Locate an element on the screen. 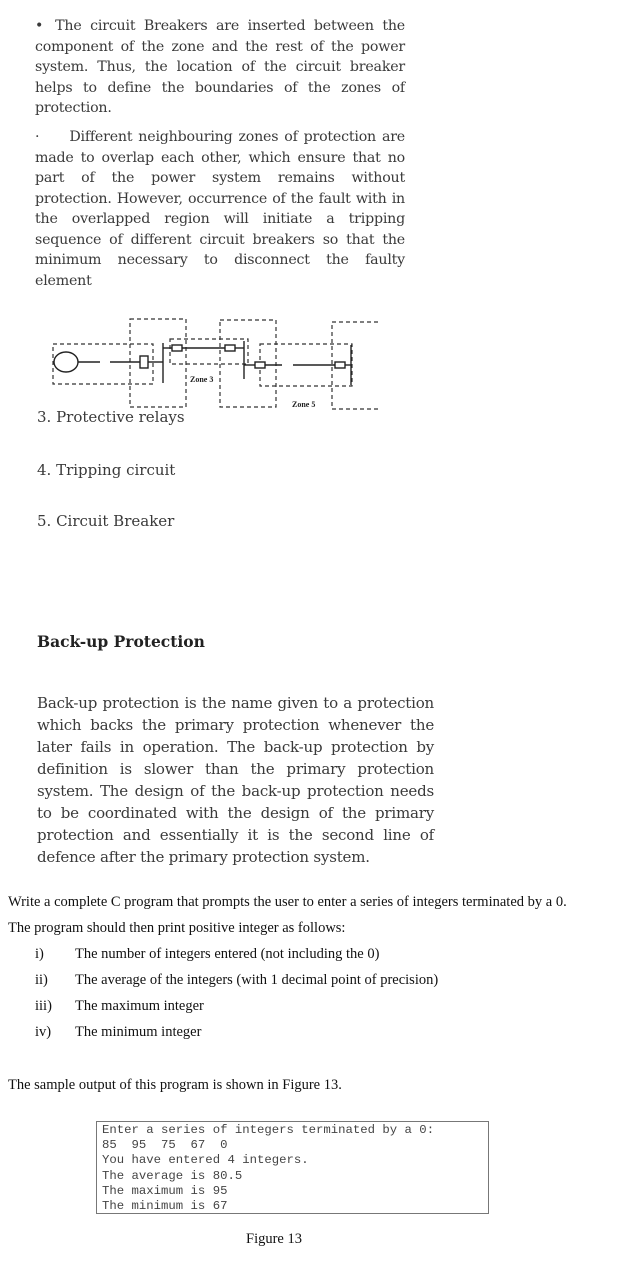  item-number: iv) is located at coordinates (43, 1032).